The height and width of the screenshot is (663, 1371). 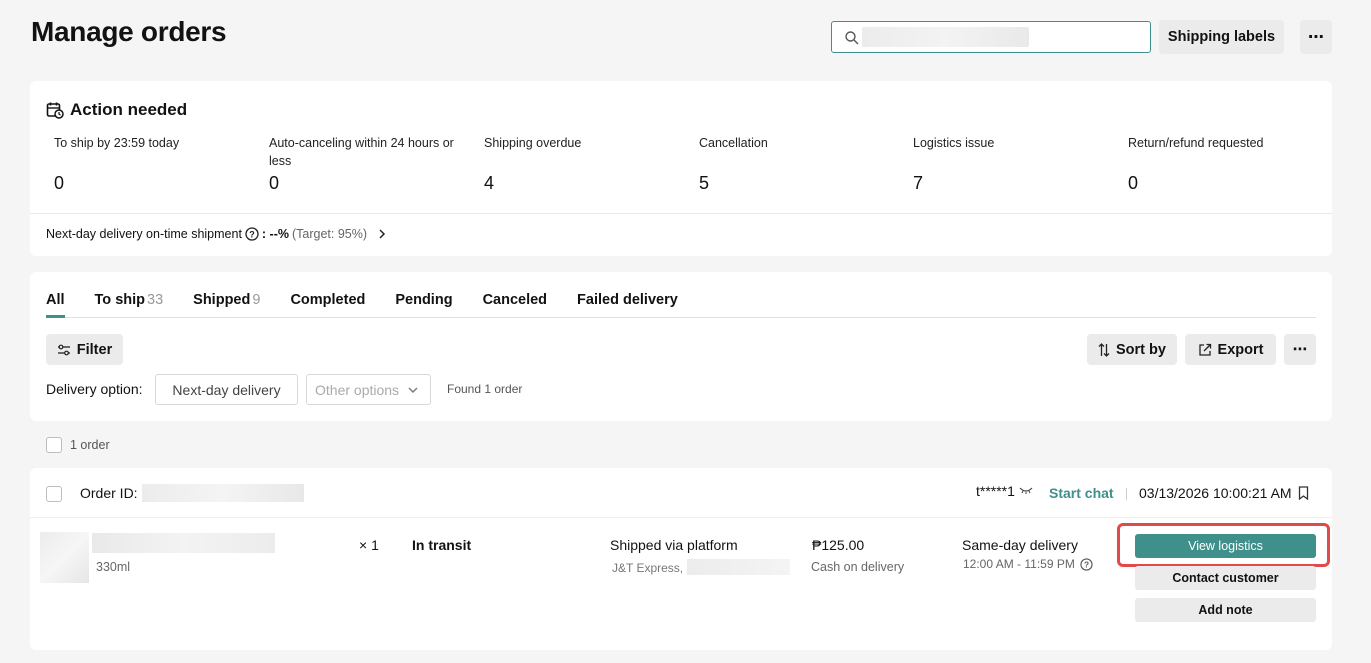 I want to click on page-title: Manage orders, so click(x=129, y=31).